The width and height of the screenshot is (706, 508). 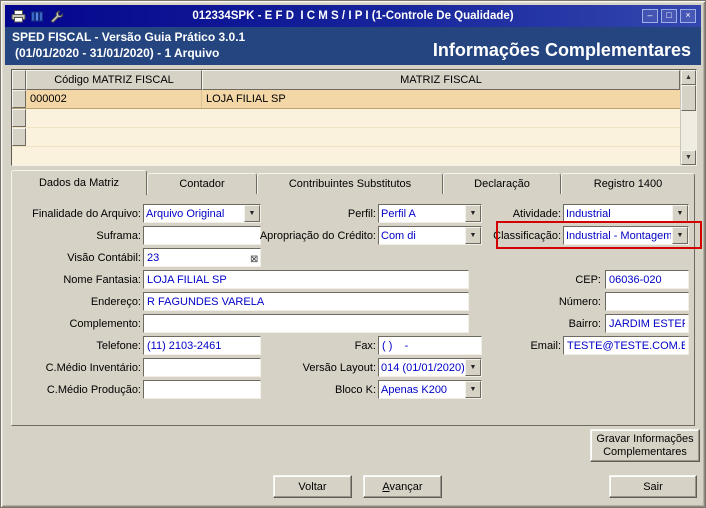 What do you see at coordinates (688, 98) in the screenshot?
I see `scrollbar-thumb` at bounding box center [688, 98].